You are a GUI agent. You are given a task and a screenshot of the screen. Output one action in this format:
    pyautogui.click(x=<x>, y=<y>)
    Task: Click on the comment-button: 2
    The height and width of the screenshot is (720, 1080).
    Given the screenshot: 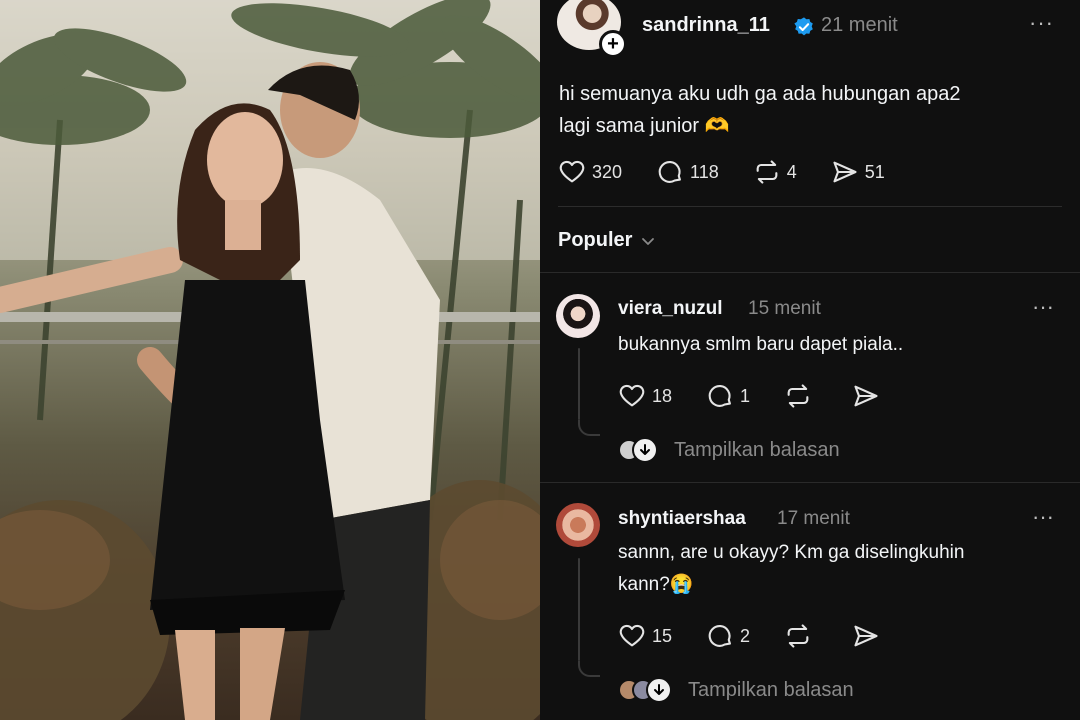 What is the action you would take?
    pyautogui.click(x=728, y=636)
    